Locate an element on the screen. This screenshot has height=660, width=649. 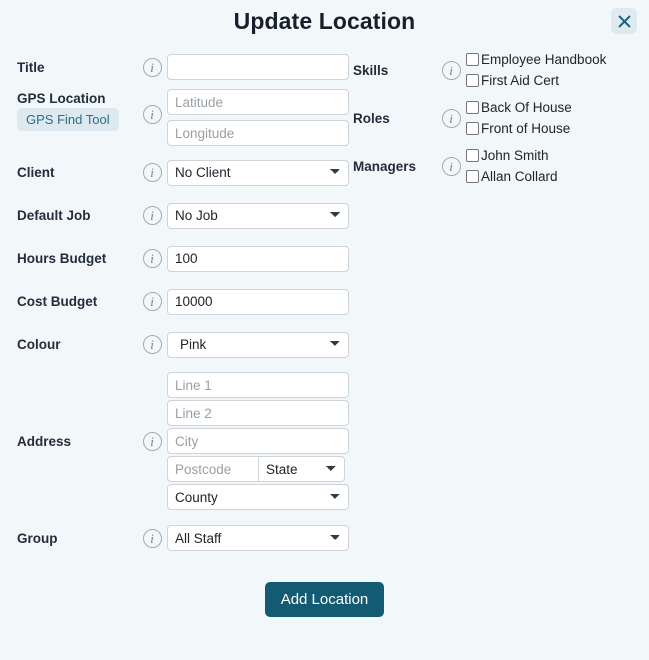
longitude-input is located at coordinates (258, 133).